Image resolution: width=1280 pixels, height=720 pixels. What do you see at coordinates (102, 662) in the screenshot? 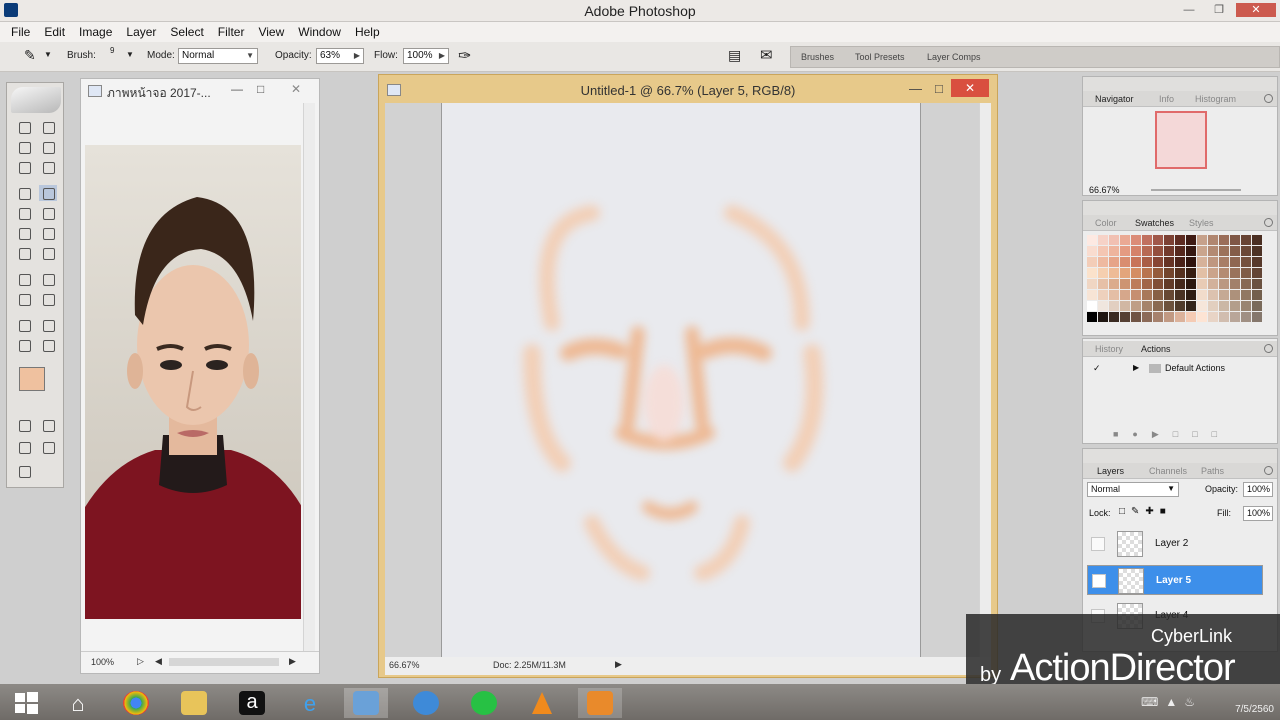
I see `photo-zoom-level: 100%` at bounding box center [102, 662].